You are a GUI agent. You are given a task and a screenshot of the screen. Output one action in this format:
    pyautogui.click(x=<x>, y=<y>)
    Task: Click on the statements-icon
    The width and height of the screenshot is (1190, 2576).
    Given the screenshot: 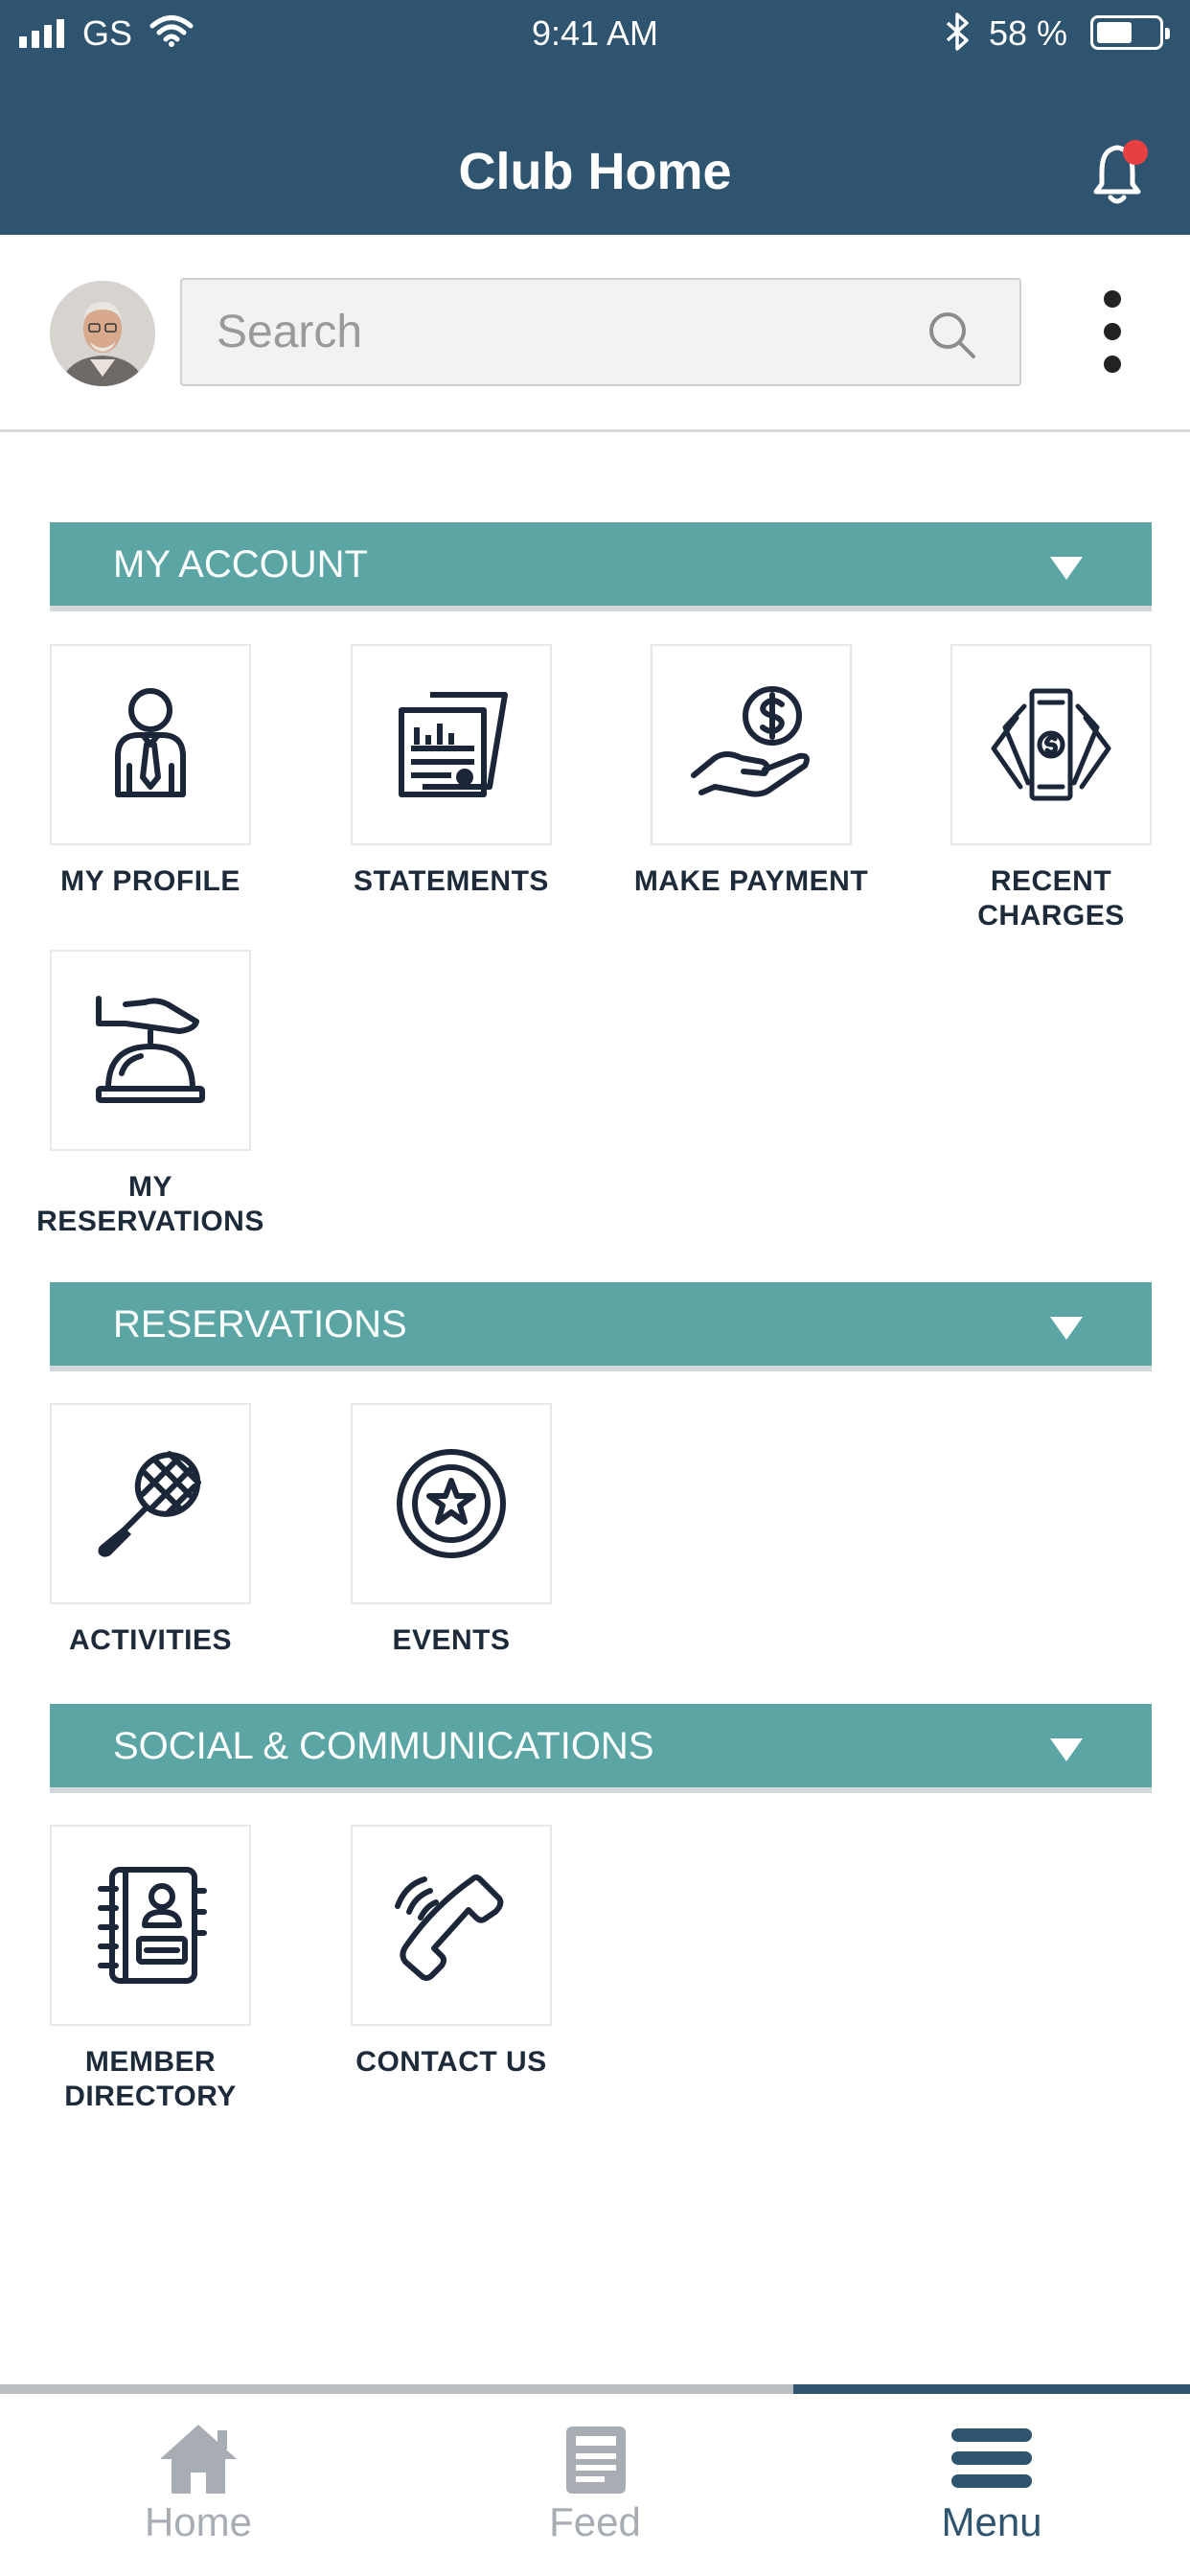 What is the action you would take?
    pyautogui.click(x=453, y=744)
    